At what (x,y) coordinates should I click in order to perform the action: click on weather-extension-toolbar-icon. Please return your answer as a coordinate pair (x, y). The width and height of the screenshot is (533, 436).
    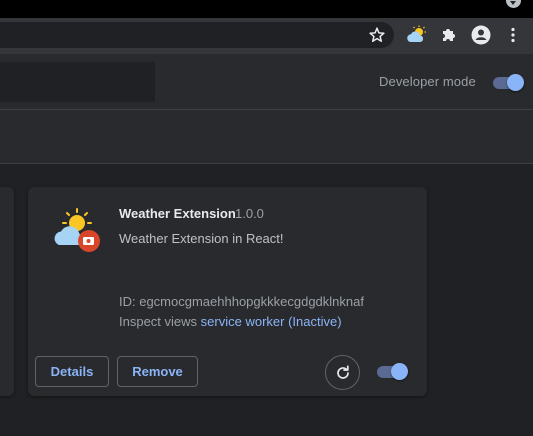
    Looking at the image, I should click on (417, 35).